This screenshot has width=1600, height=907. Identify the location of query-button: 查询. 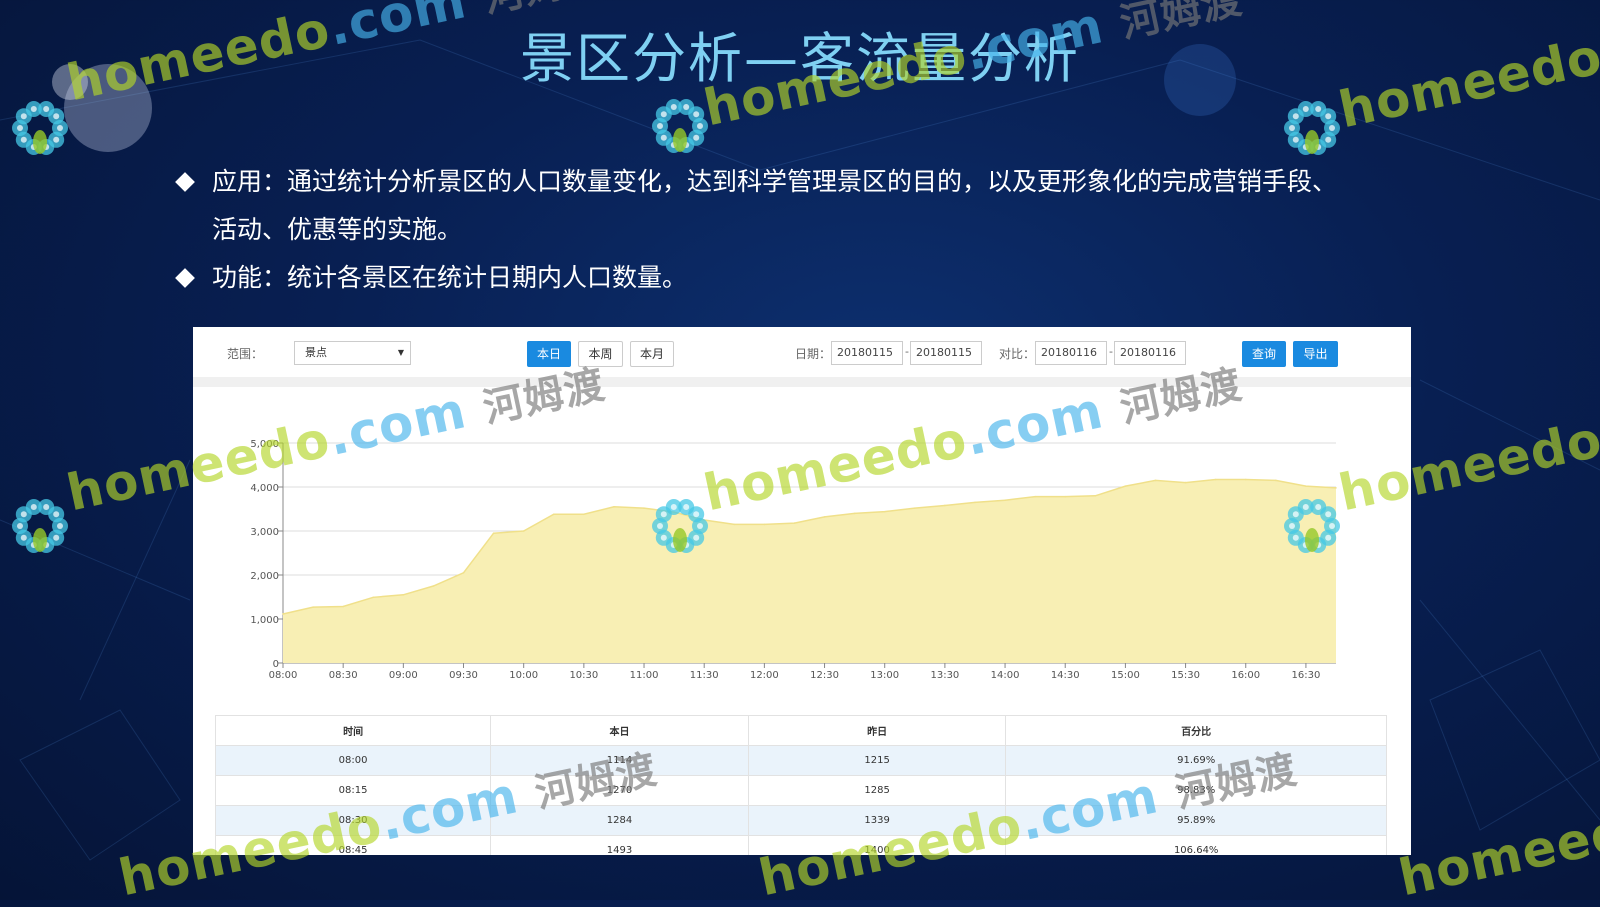
(1264, 354).